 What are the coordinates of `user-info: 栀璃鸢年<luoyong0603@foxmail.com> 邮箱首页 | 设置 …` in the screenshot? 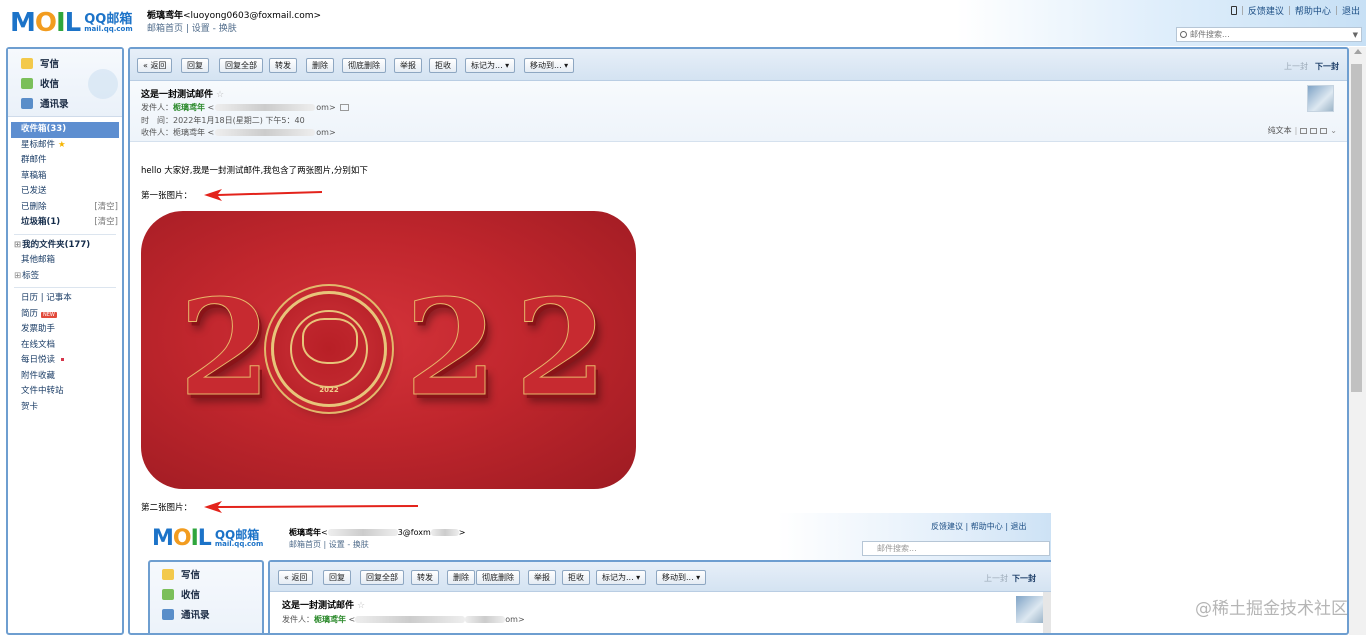 It's located at (234, 23).